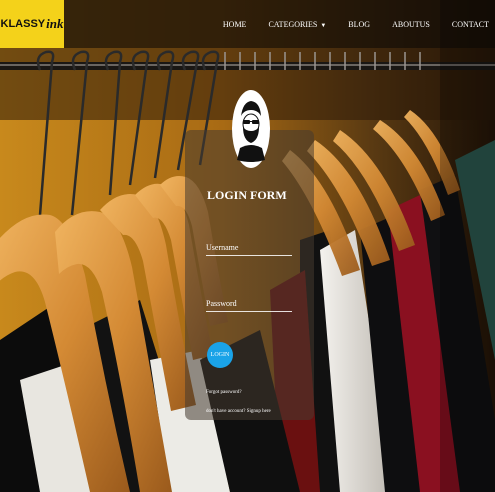  Describe the element at coordinates (249, 246) in the screenshot. I see `username-field: Username` at that location.